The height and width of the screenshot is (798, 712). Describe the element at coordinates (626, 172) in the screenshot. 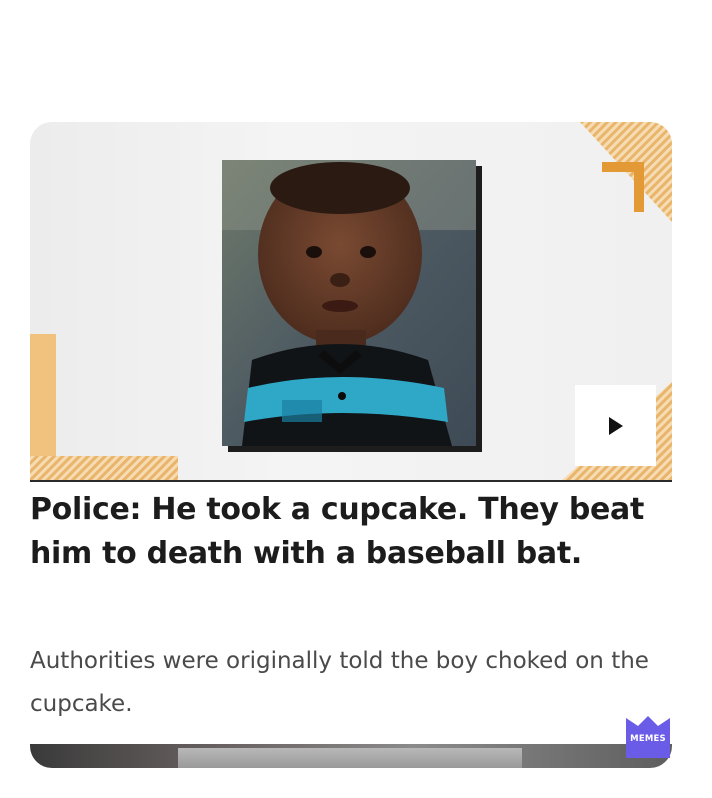

I see `decorative-corner-top-right` at that location.